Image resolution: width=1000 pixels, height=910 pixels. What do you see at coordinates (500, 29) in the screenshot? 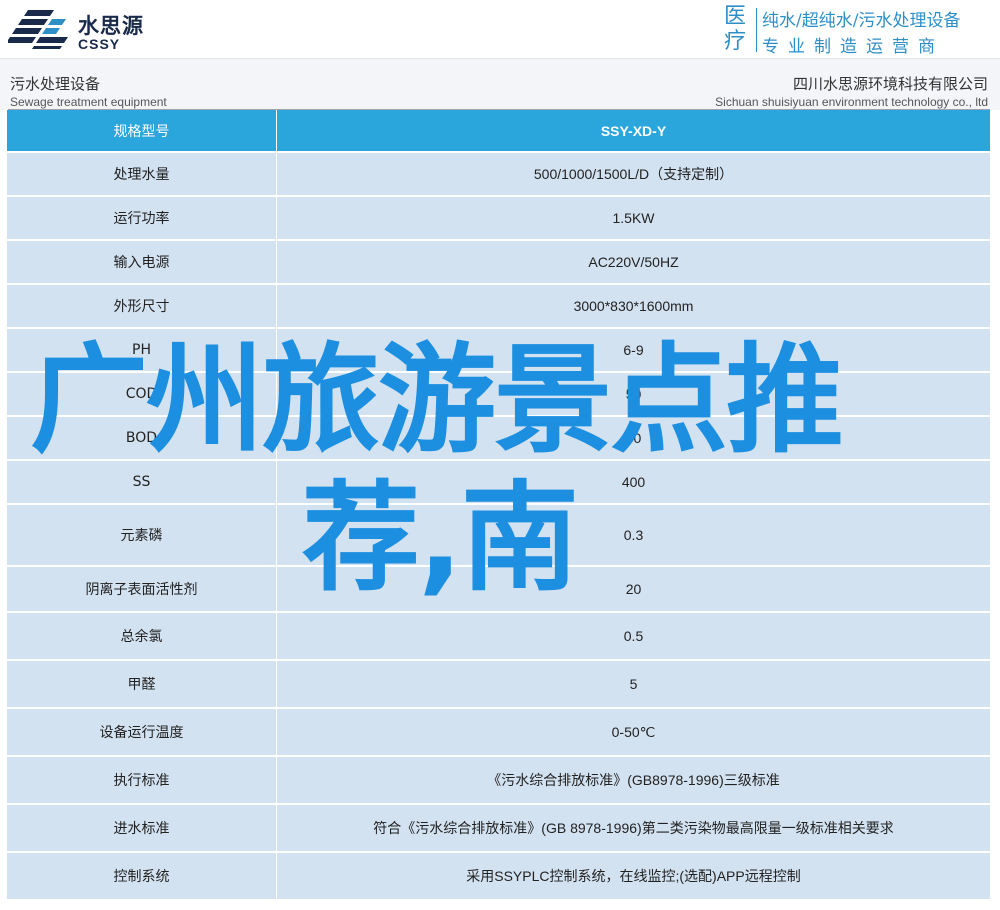
I see `top-banner: 水思源 CSSY 医疗 纯水/超纯水/污水处理设备 专业制造运营商` at bounding box center [500, 29].